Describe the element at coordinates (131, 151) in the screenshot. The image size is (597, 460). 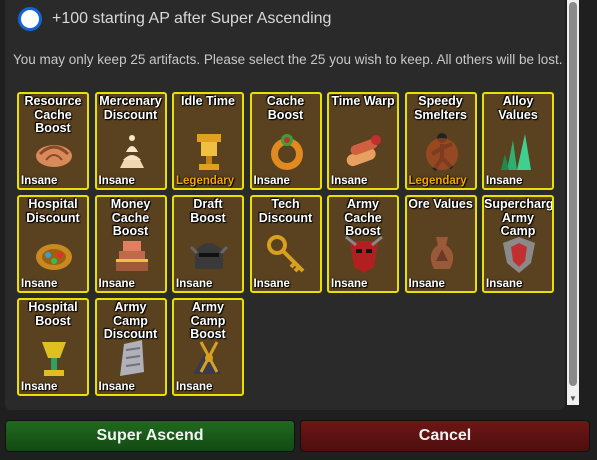
I see `cream-swirl-icon` at that location.